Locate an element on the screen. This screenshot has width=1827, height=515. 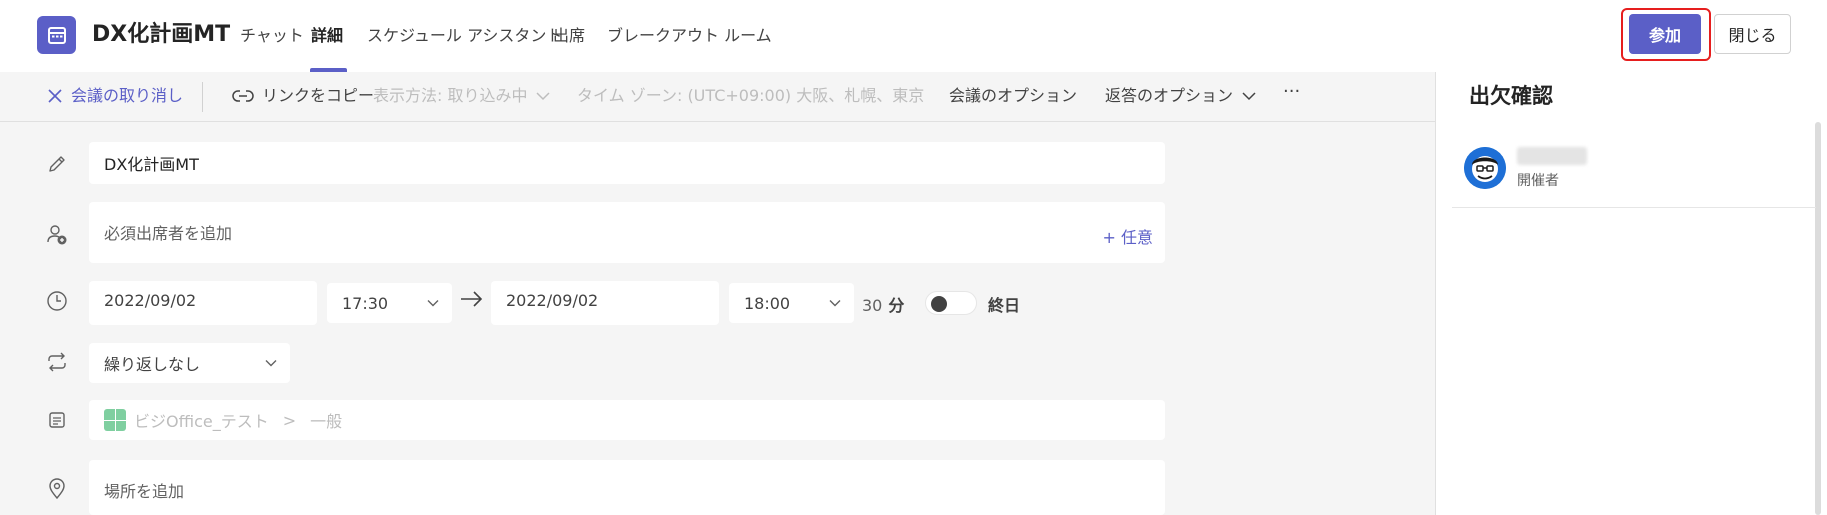
required-attendees-input: 必須出席者を追加 + 任意 is located at coordinates (627, 232).